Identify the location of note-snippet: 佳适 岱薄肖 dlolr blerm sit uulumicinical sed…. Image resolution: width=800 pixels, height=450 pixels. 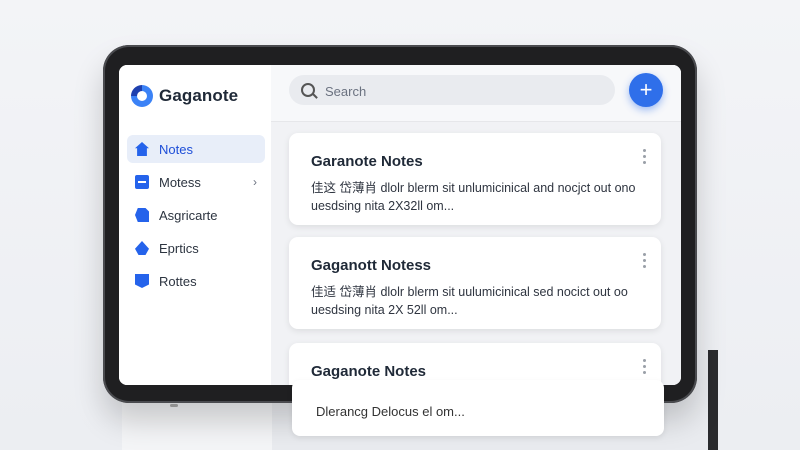
(469, 301).